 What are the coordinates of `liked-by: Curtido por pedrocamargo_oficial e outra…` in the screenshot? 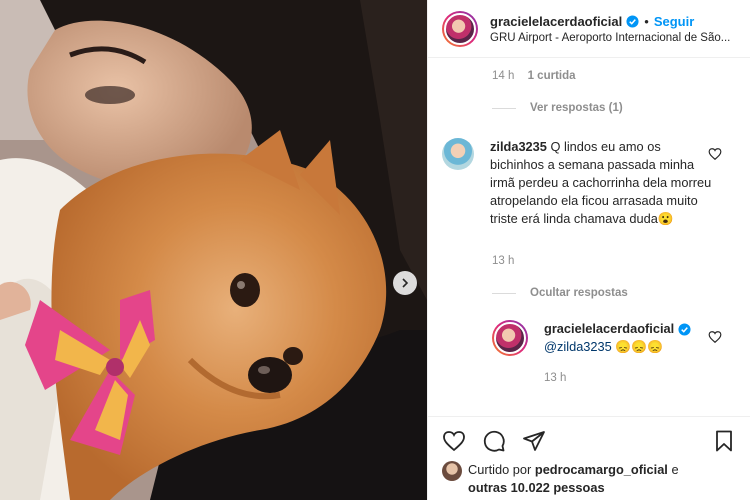 It's located at (560, 479).